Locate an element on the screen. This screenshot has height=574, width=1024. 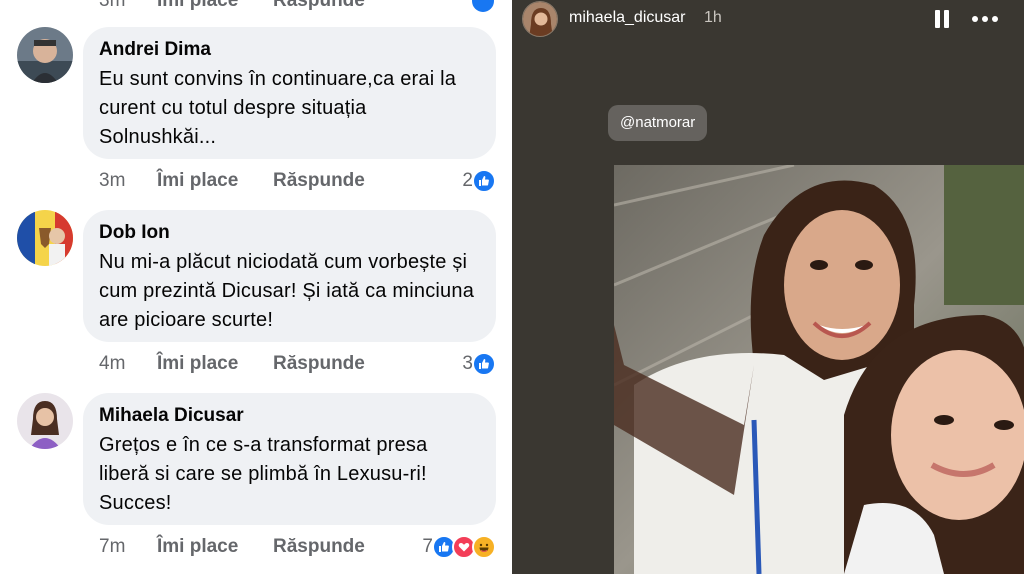
reaction-summary: 7 is located at coordinates (459, 547).